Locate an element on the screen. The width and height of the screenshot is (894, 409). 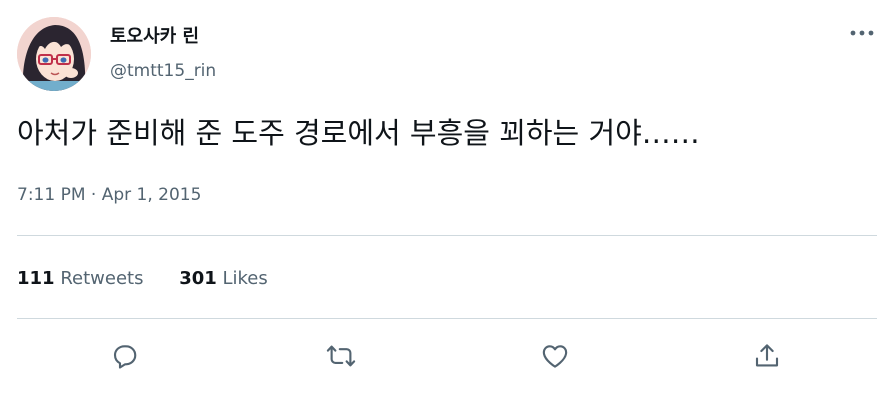
share-button is located at coordinates (767, 356).